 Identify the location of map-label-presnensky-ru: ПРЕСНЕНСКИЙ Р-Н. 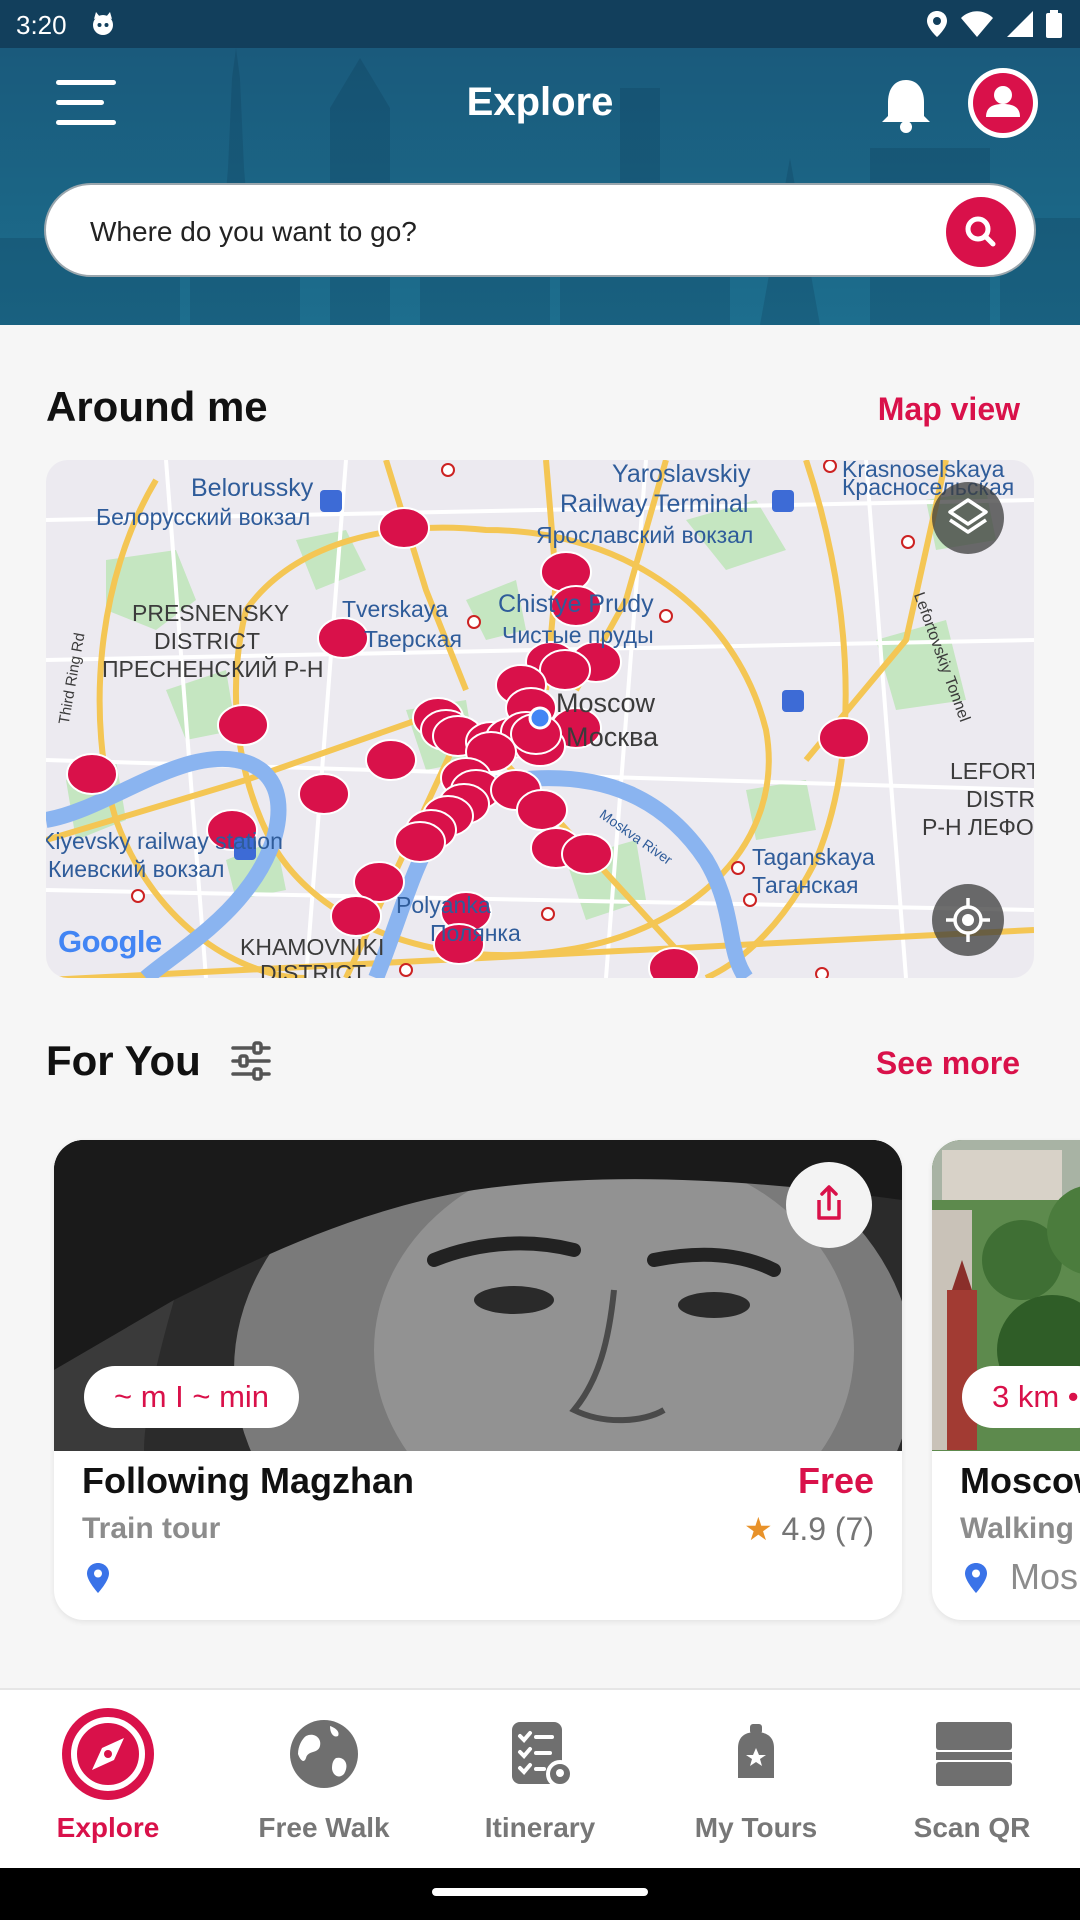
(213, 669).